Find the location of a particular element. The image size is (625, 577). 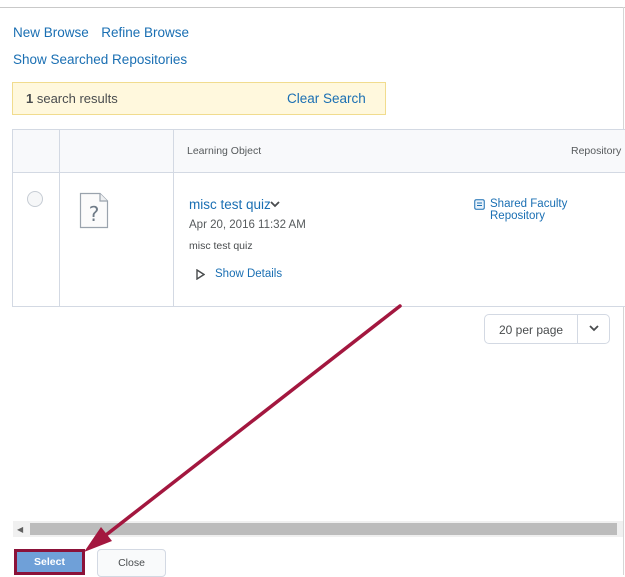

new-browse-link: New Browse is located at coordinates (51, 32).